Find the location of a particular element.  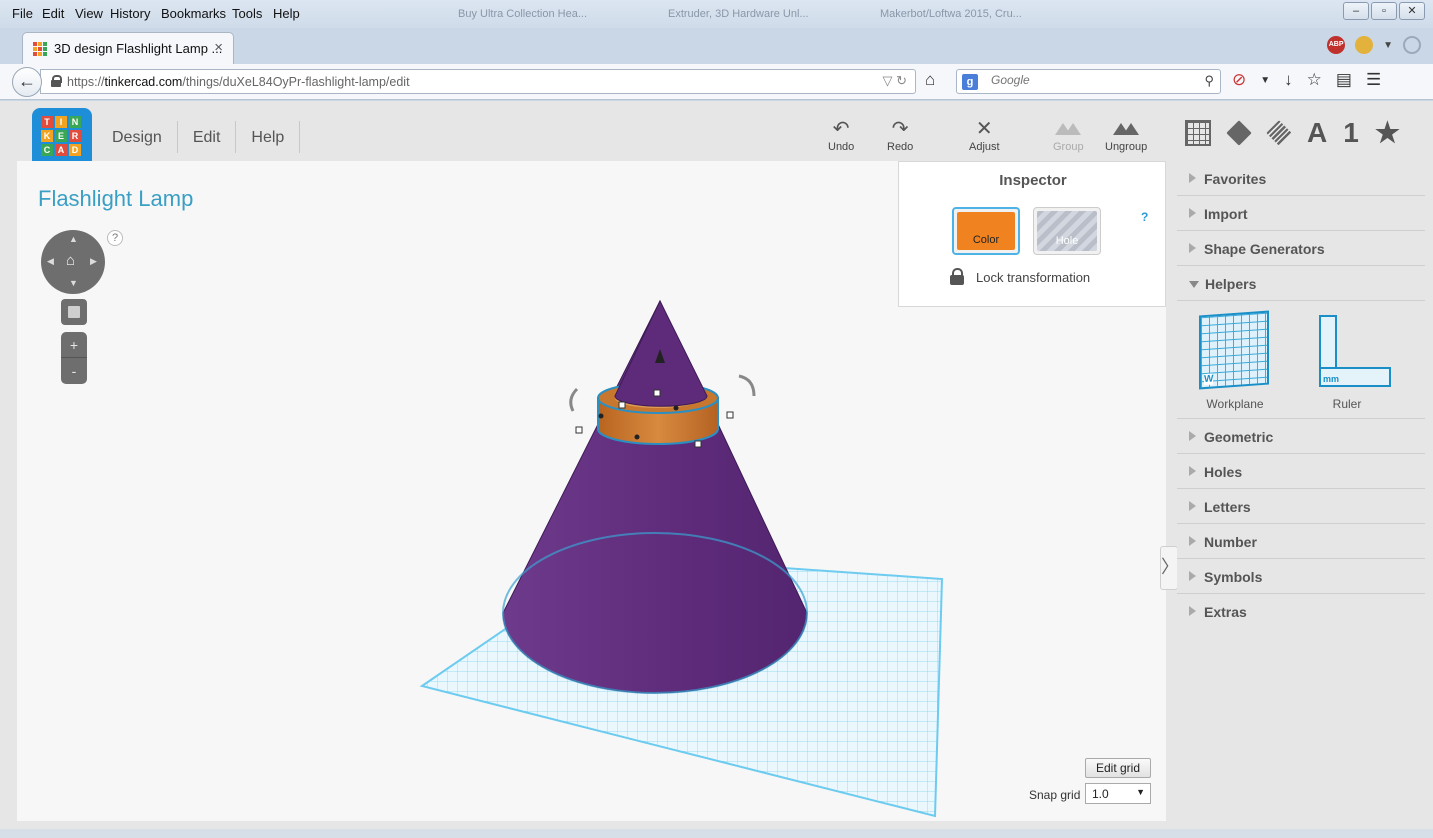

view-switcher: A 1 ★ is located at coordinates (1292, 132).